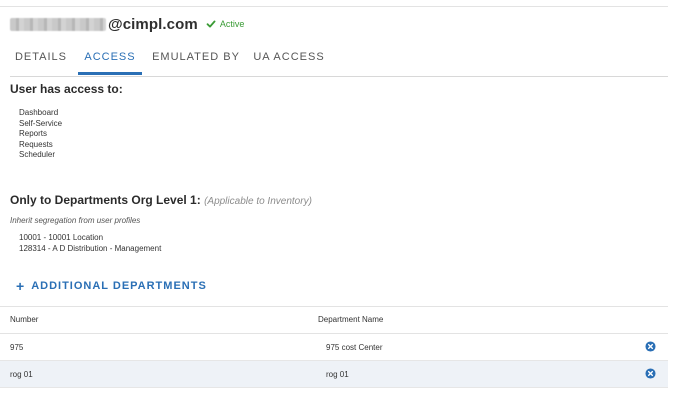  I want to click on department-item: 128314 - A D Distribution - Management, so click(90, 248).